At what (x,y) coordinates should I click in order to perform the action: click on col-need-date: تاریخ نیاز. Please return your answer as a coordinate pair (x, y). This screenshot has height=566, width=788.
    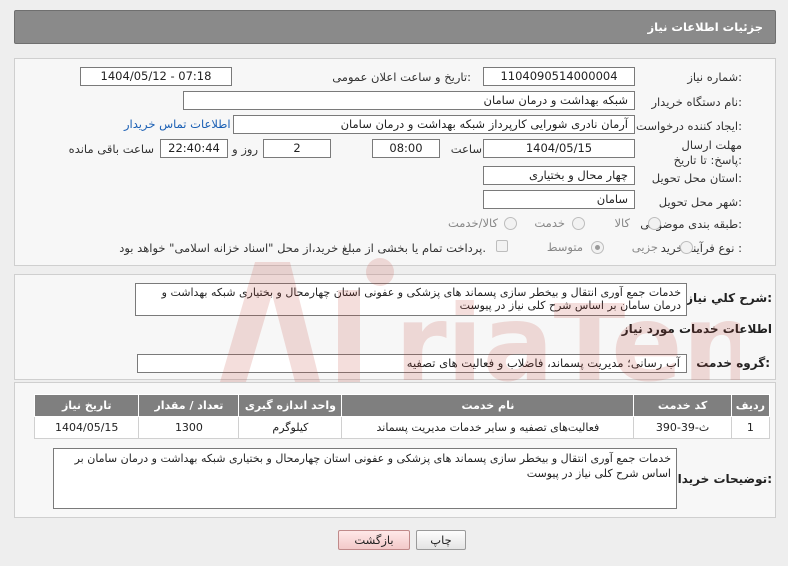
    Looking at the image, I should click on (86, 405).